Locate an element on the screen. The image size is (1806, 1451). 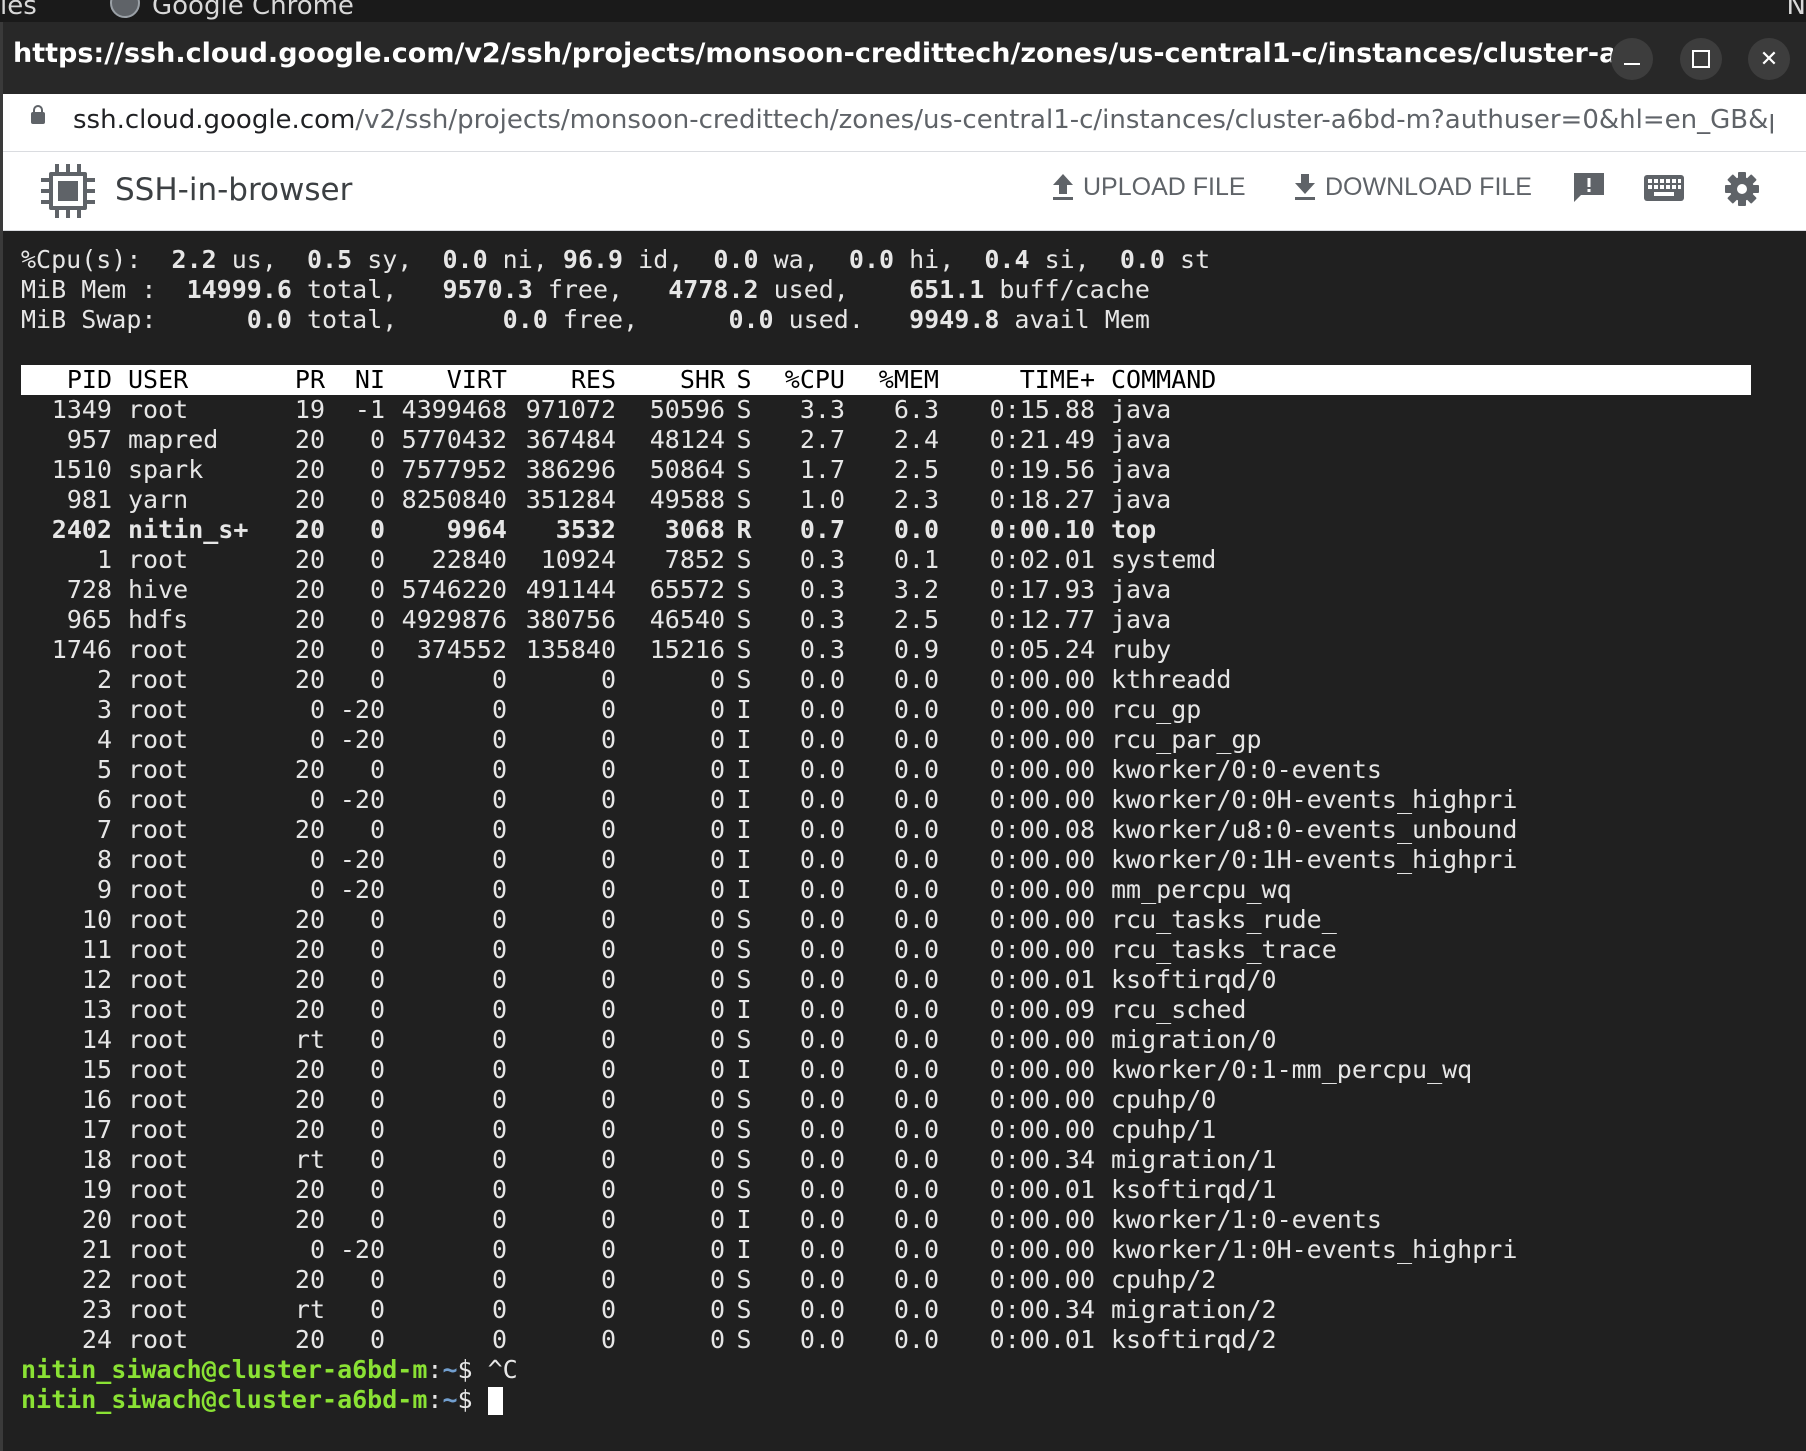
cell-cpu: 3.3 is located at coordinates (822, 409).